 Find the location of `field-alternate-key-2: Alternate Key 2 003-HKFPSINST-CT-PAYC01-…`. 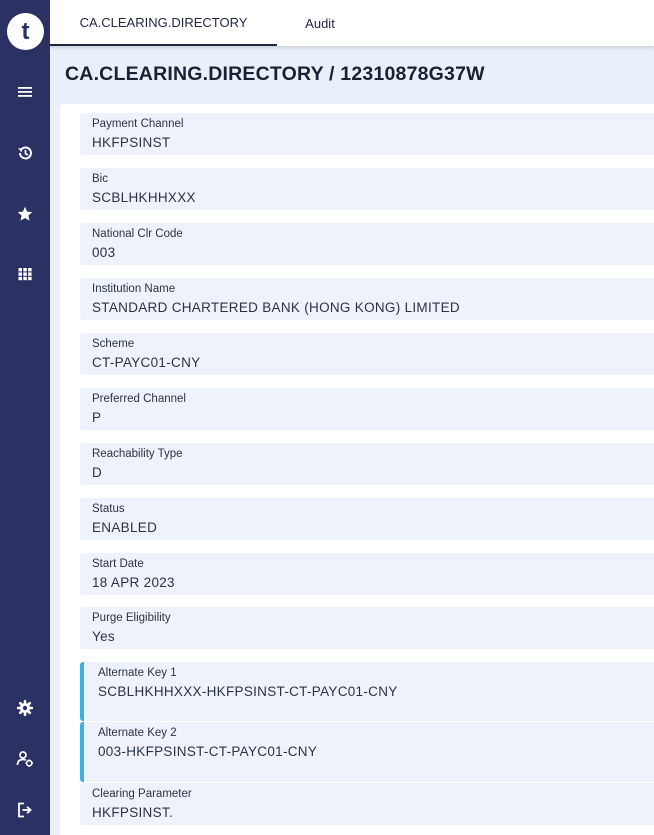

field-alternate-key-2: Alternate Key 2 003-HKFPSINST-CT-PAYC01-… is located at coordinates (367, 752).